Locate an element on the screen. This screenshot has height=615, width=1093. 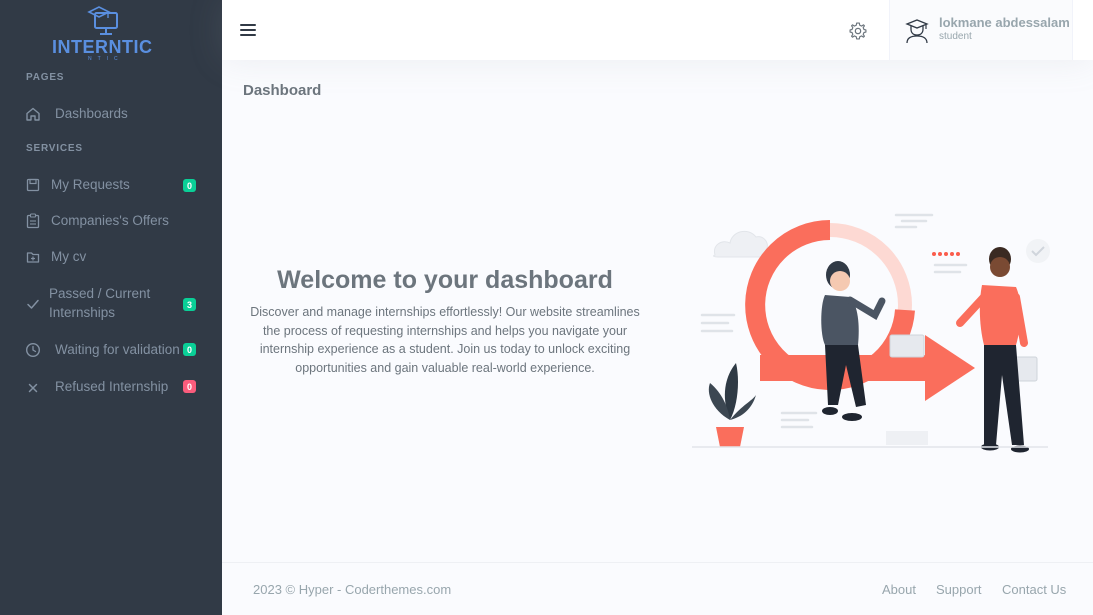
home-icon is located at coordinates (33, 114).